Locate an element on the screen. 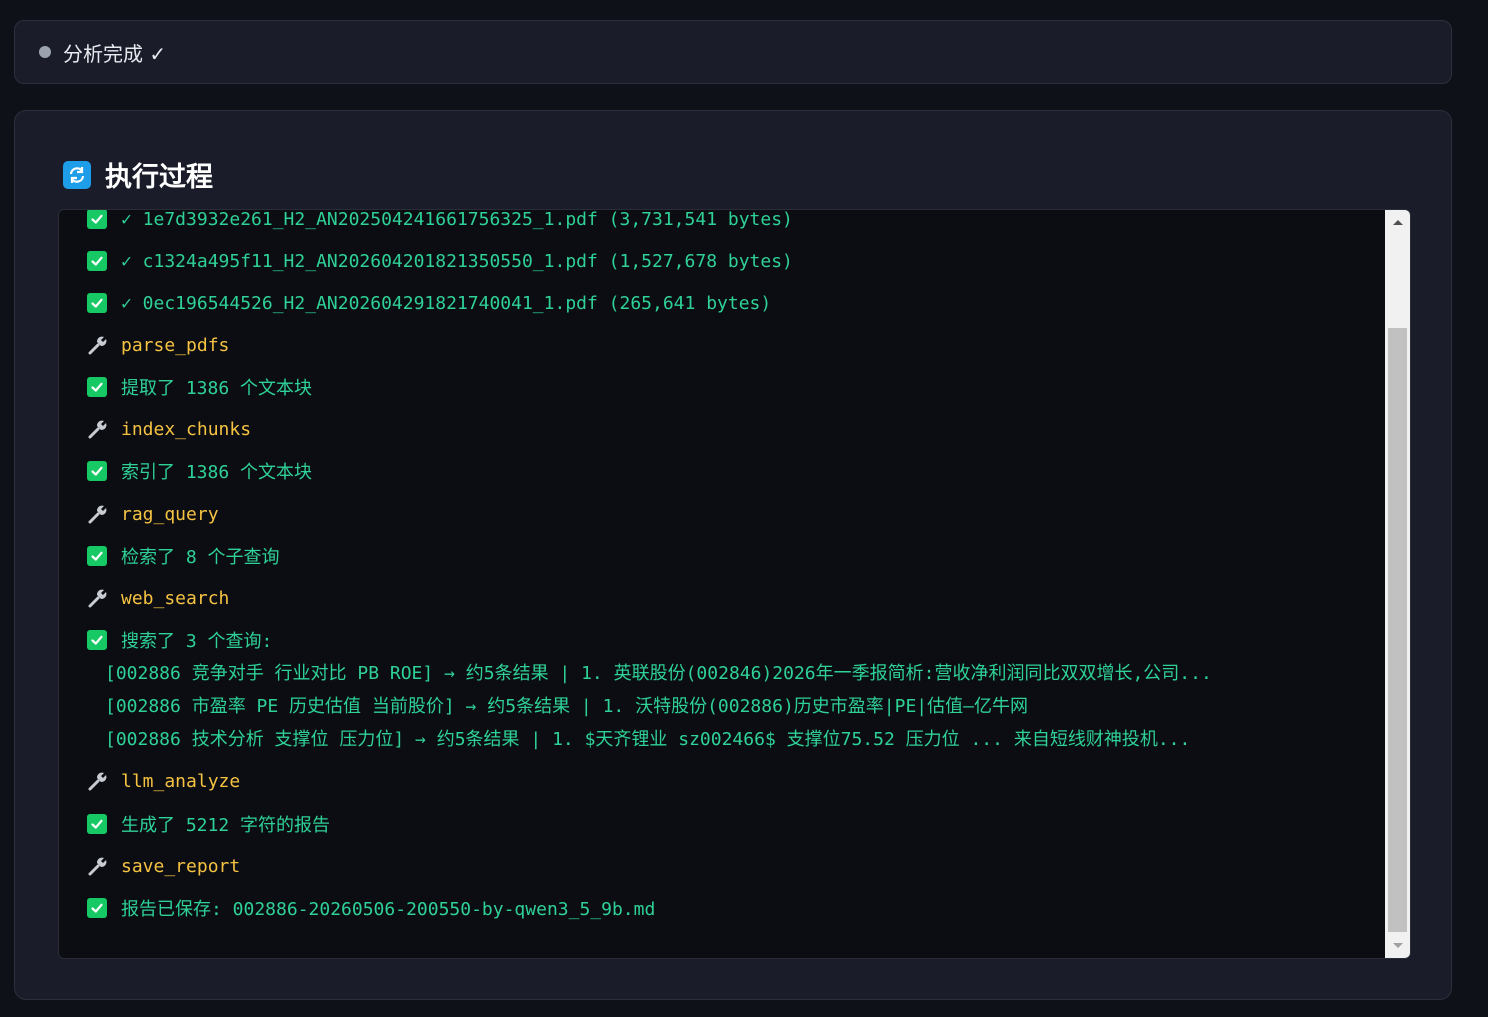 Image resolution: width=1488 pixels, height=1017 pixels. log-line-text: 搜索了 3 个查询: is located at coordinates (197, 641).